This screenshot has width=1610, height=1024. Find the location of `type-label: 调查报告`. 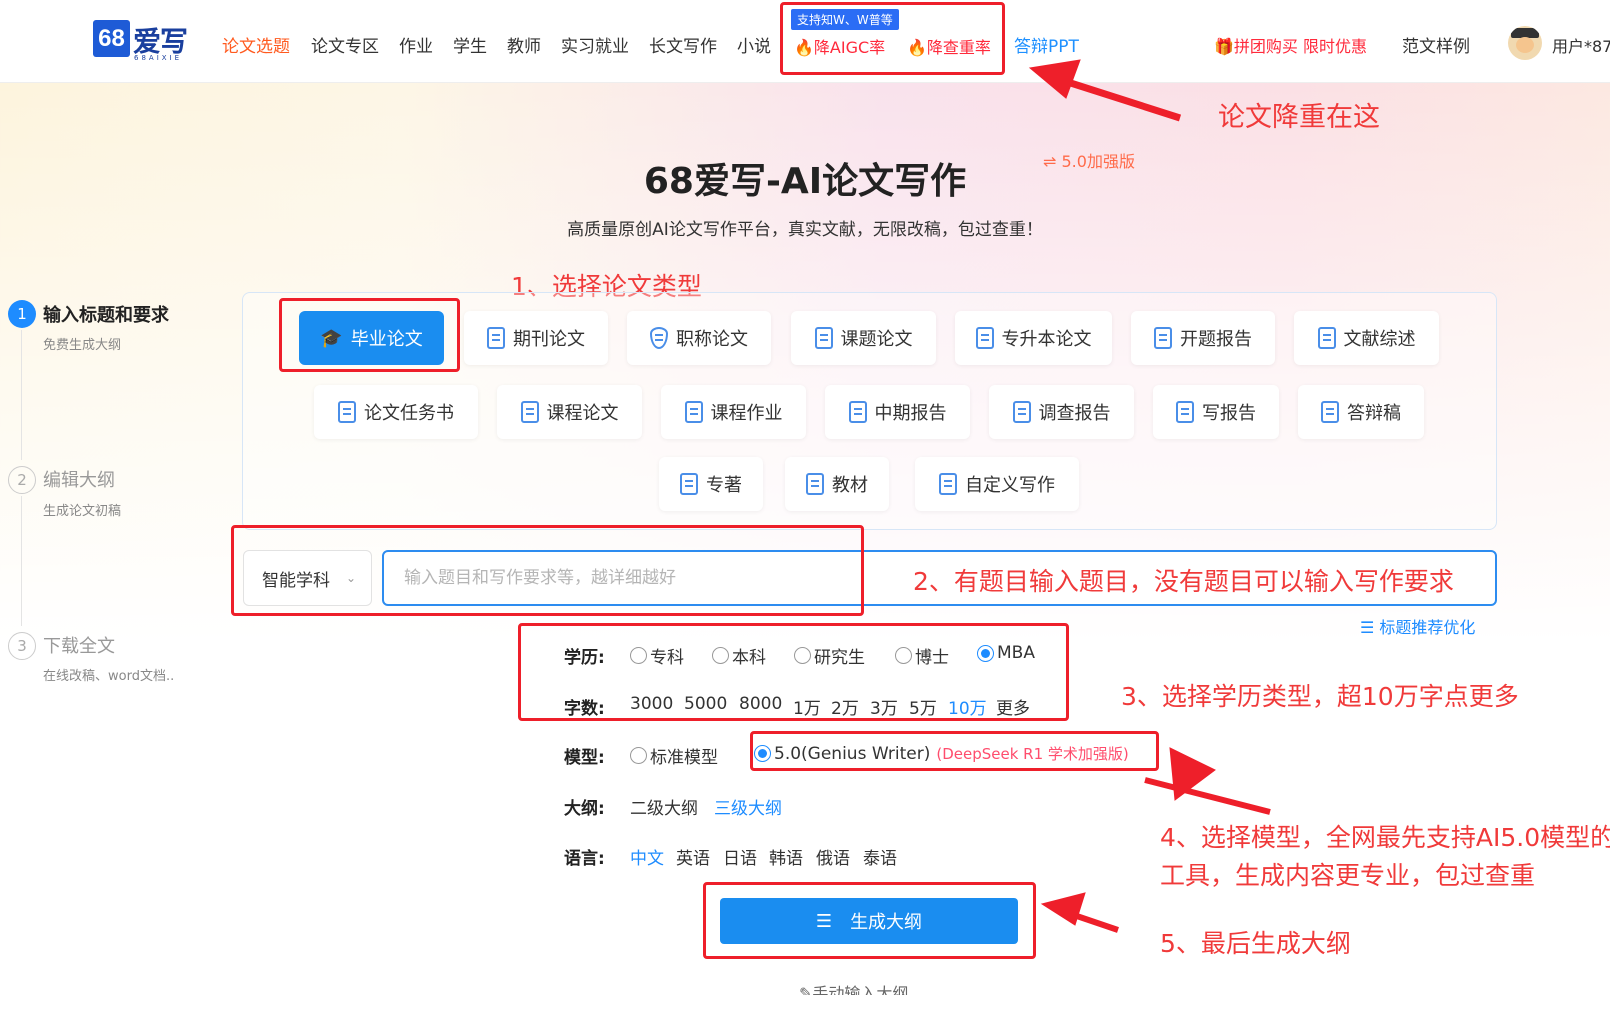

type-label: 调查报告 is located at coordinates (1074, 413).